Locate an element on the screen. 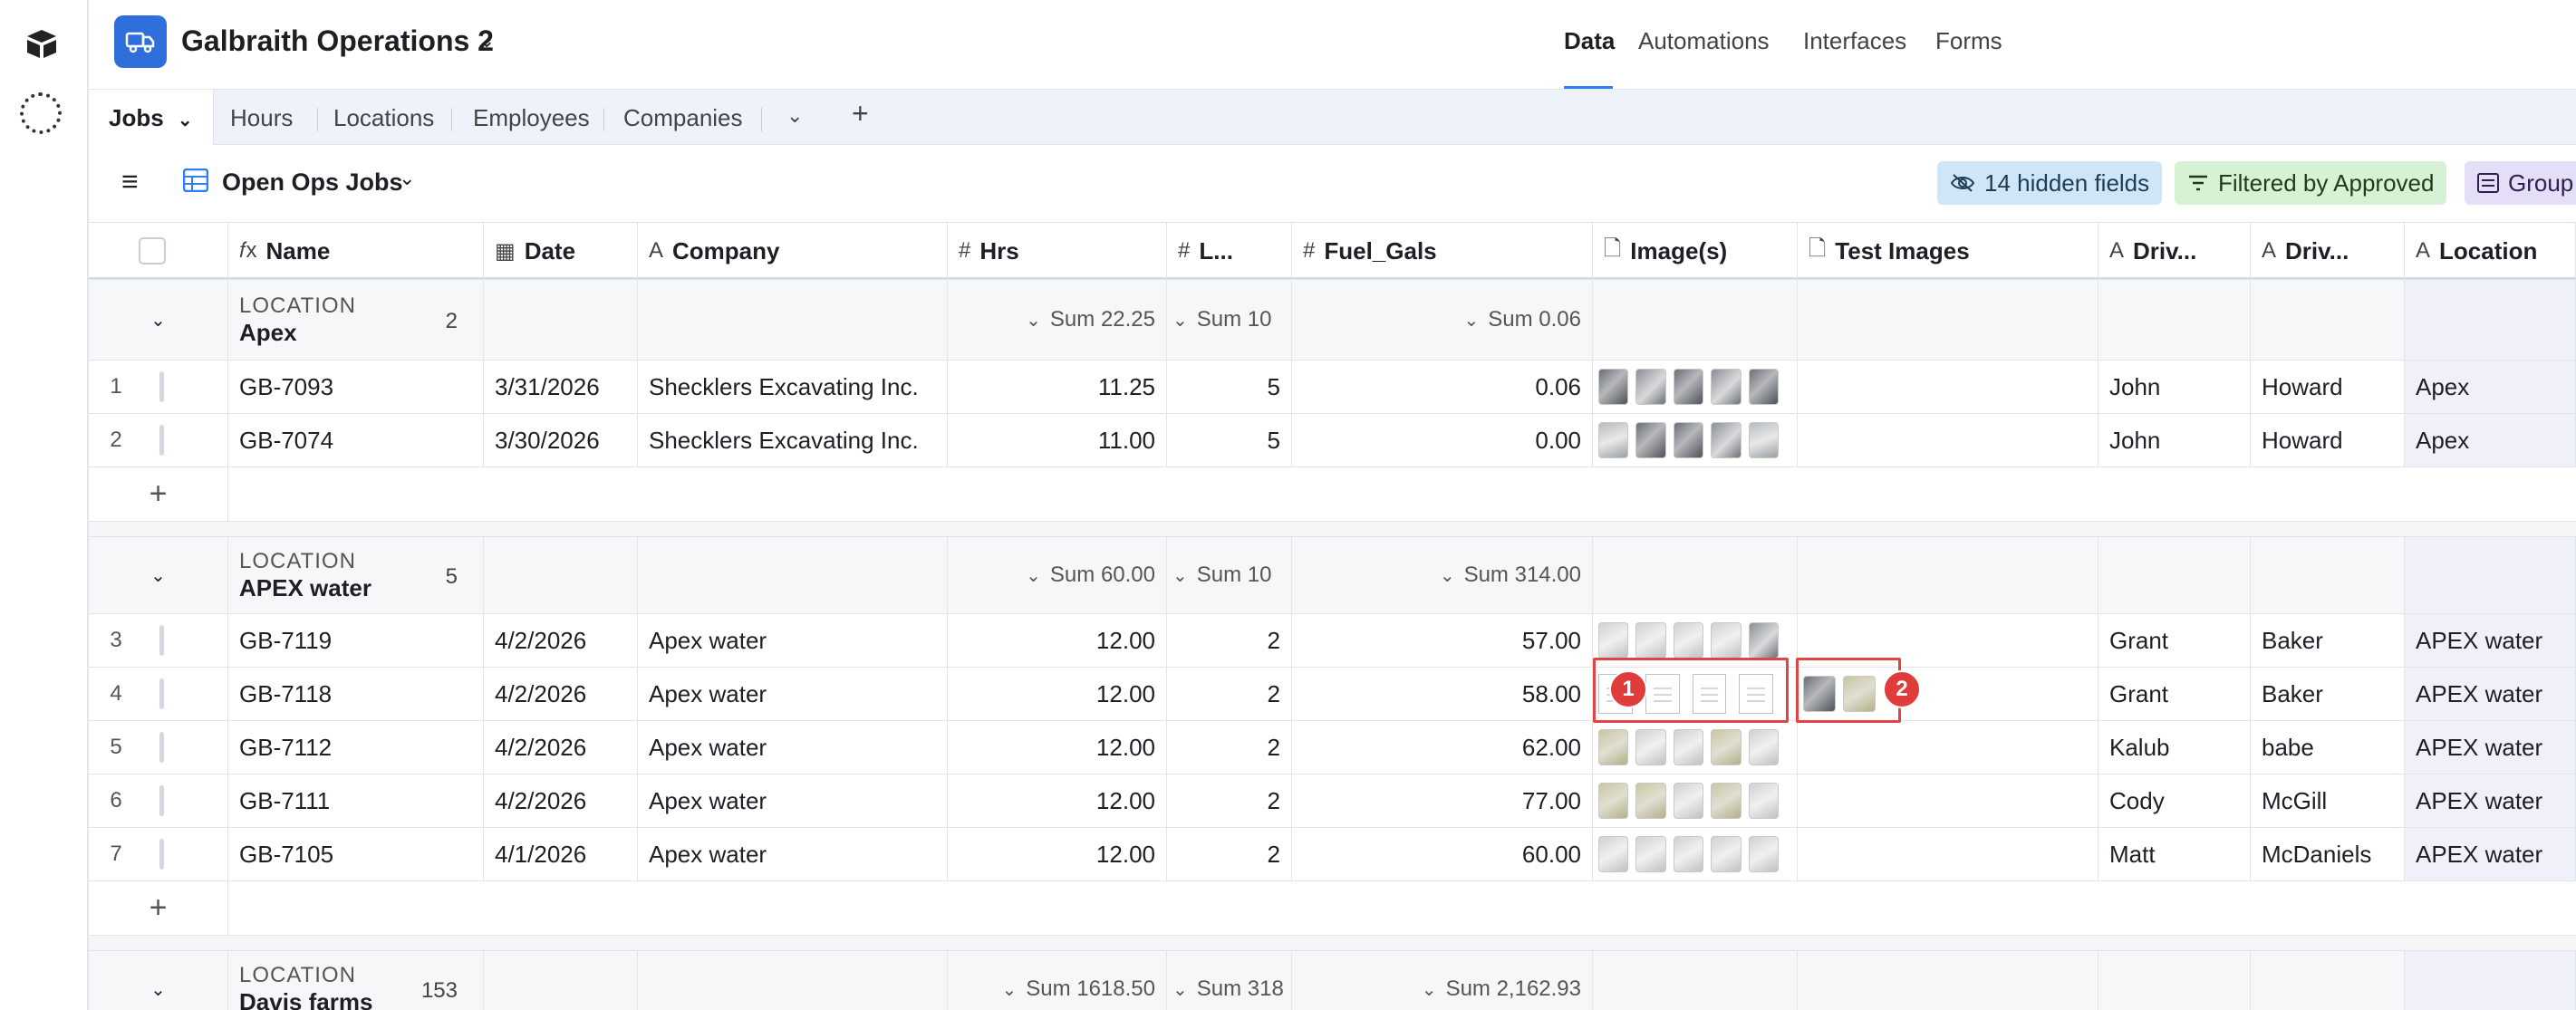  cell-company: Apex water is located at coordinates (793, 640).